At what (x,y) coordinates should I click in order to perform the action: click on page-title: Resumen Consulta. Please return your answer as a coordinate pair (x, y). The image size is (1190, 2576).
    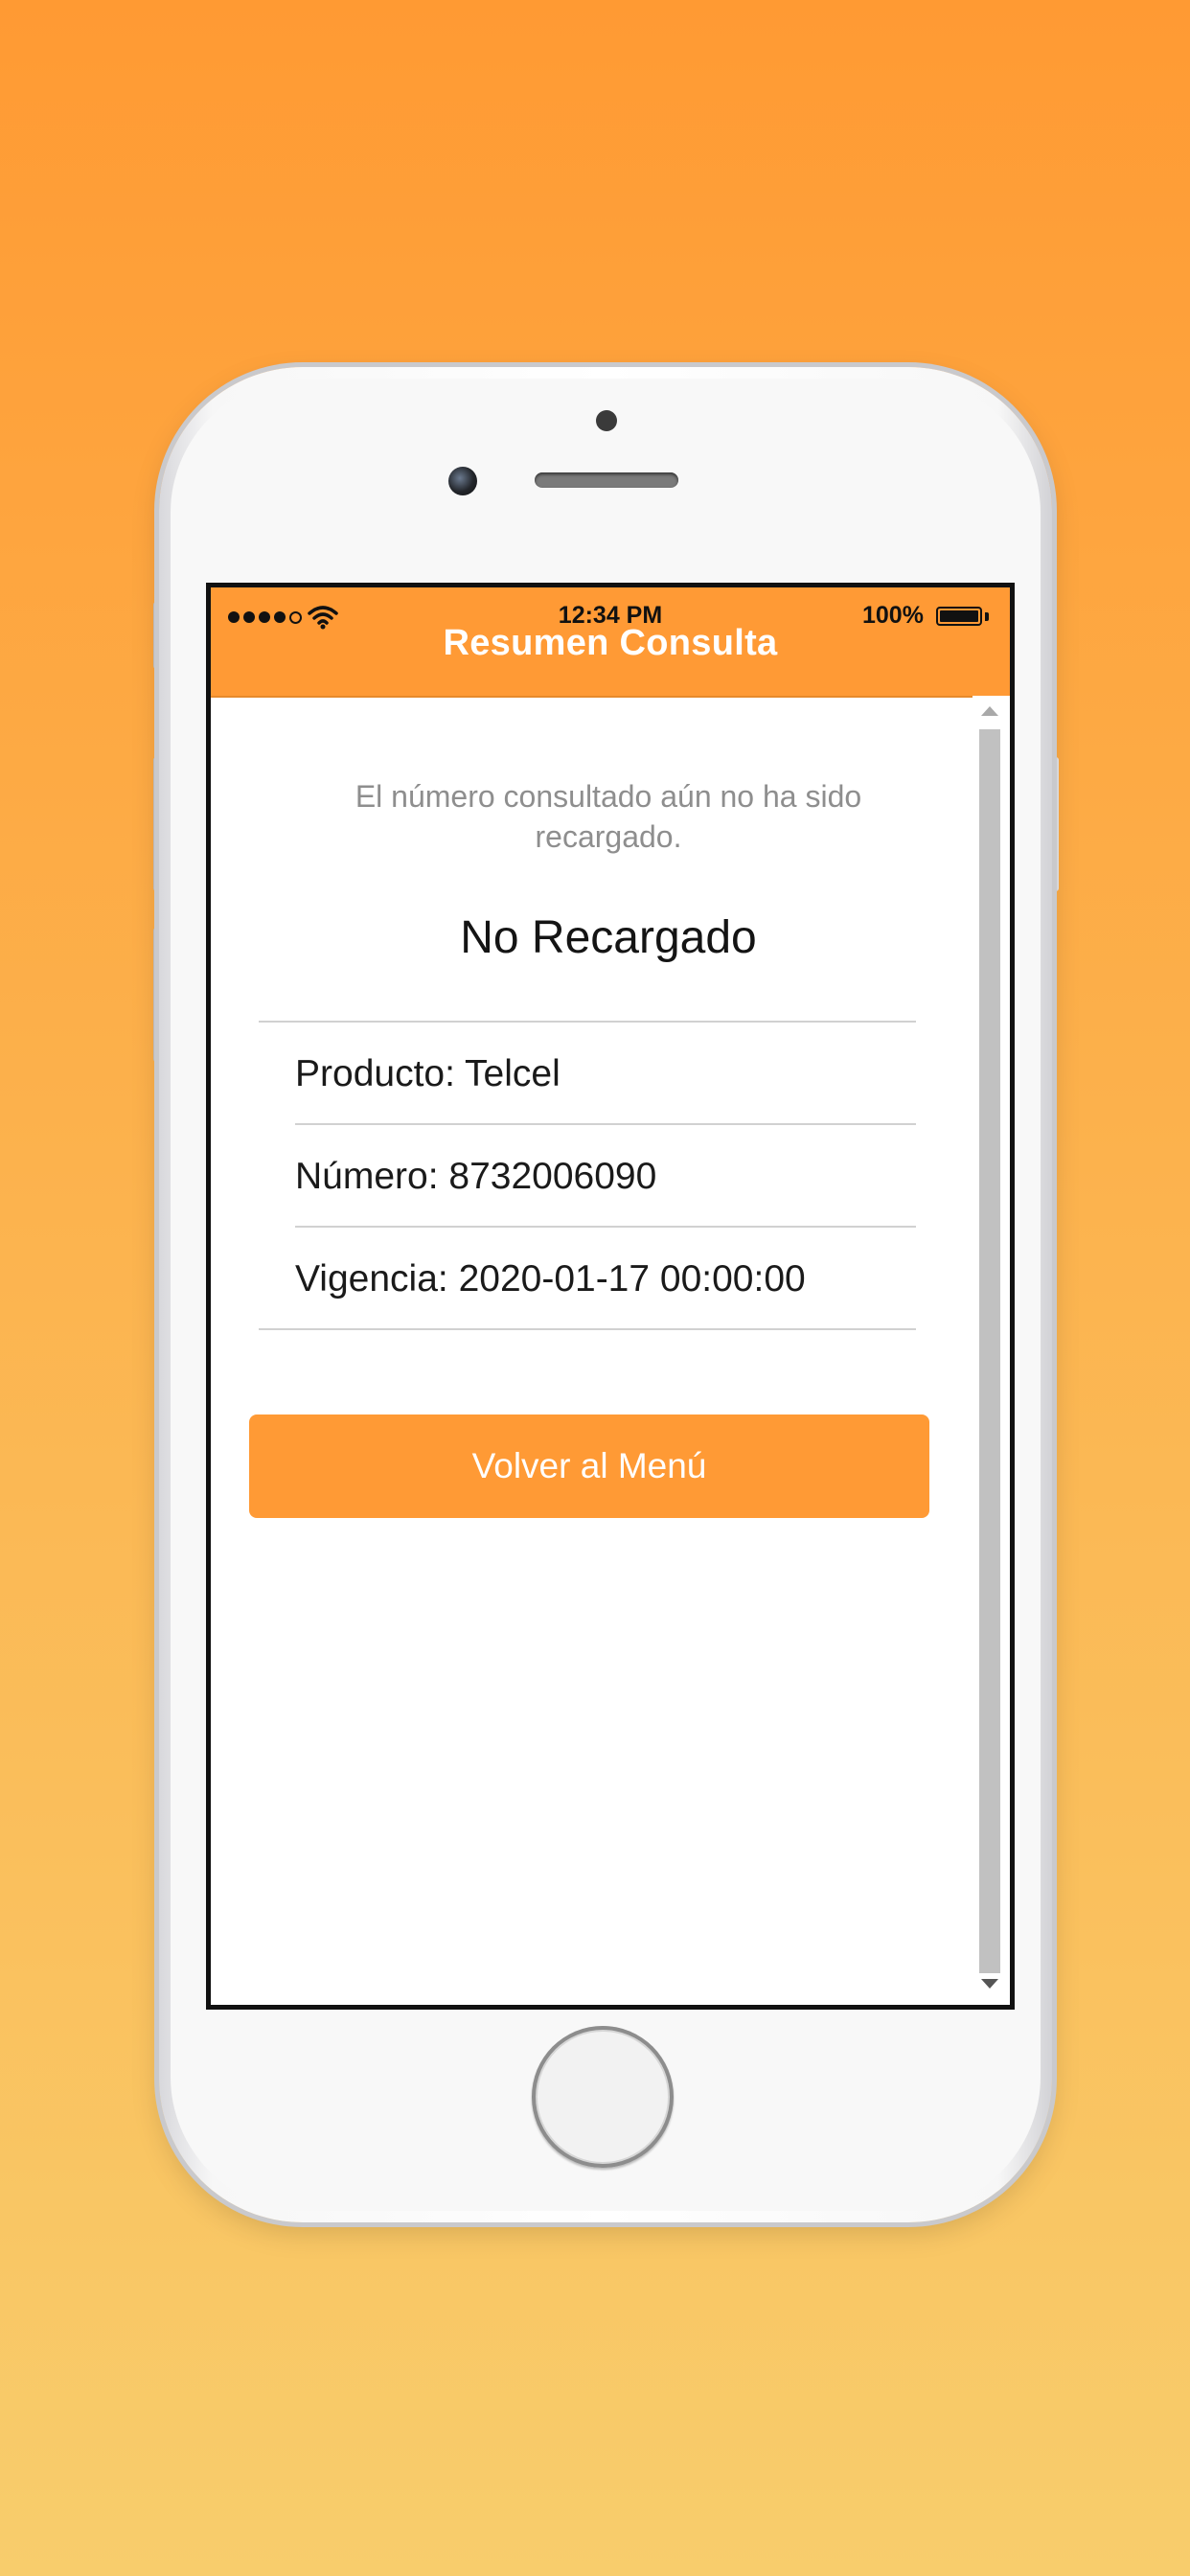
    Looking at the image, I should click on (610, 643).